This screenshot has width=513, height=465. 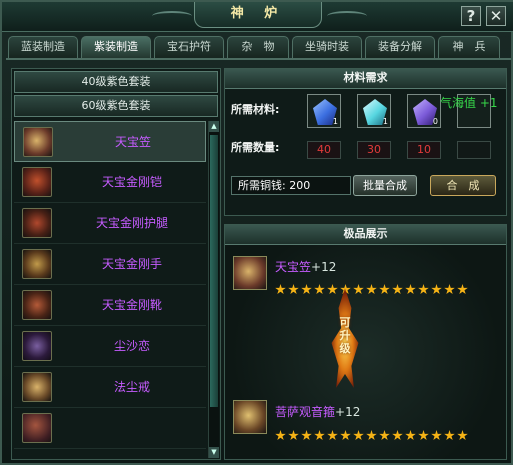 I want to click on category-40: 40级紫色套装, so click(x=116, y=82).